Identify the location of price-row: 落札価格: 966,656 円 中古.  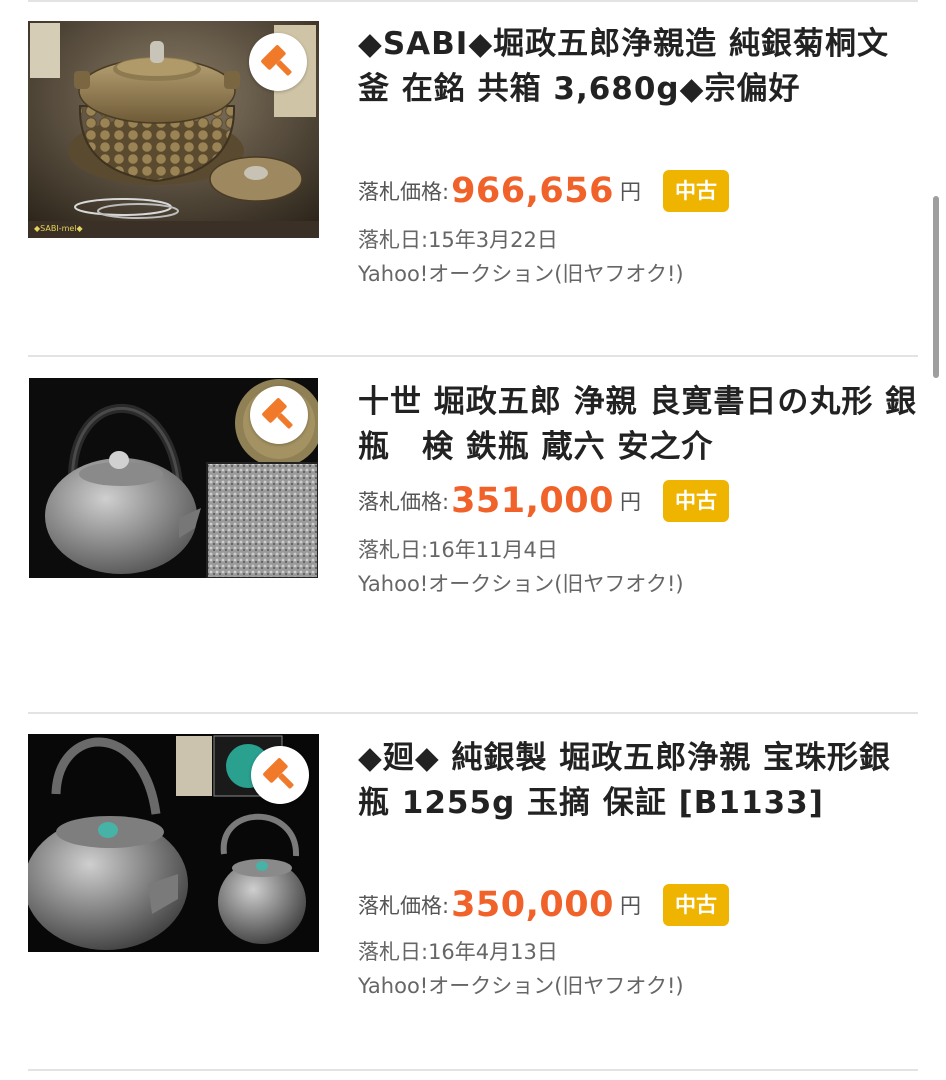
(543, 191).